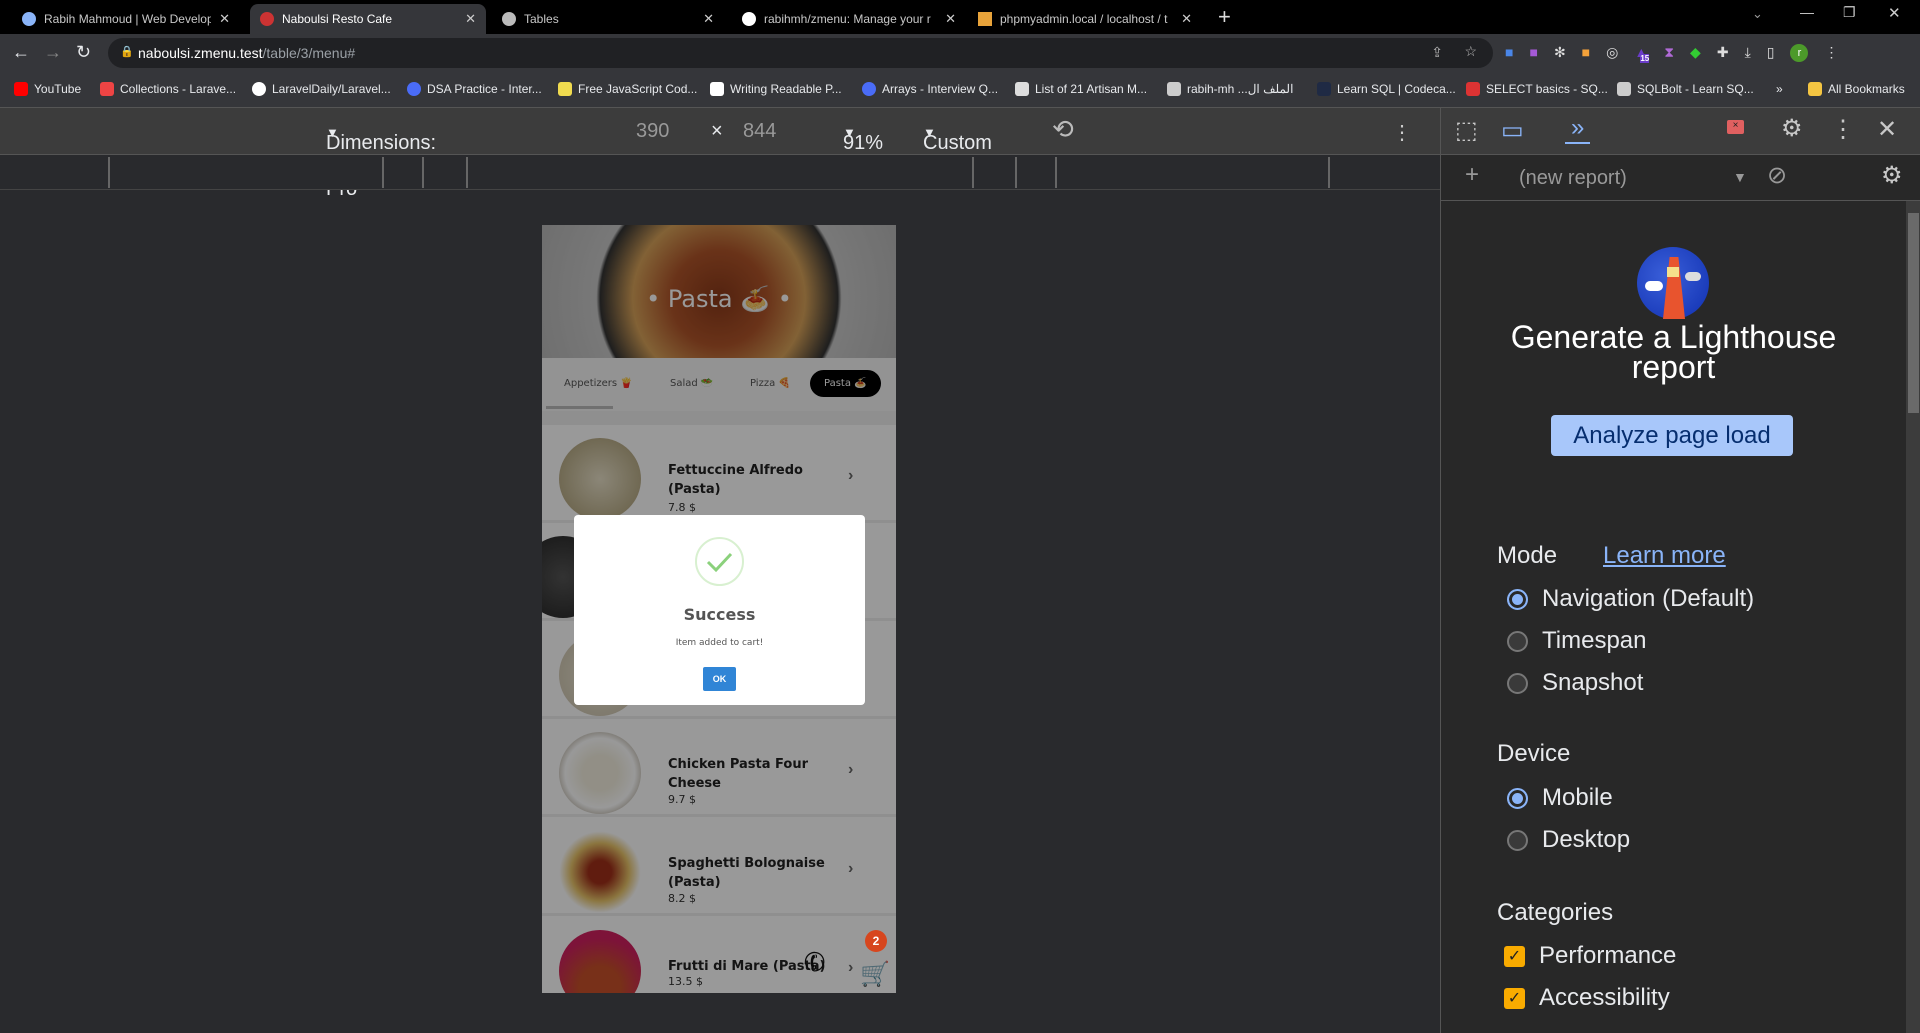 The width and height of the screenshot is (1920, 1033). What do you see at coordinates (53, 52) in the screenshot?
I see `forward-icon: →` at bounding box center [53, 52].